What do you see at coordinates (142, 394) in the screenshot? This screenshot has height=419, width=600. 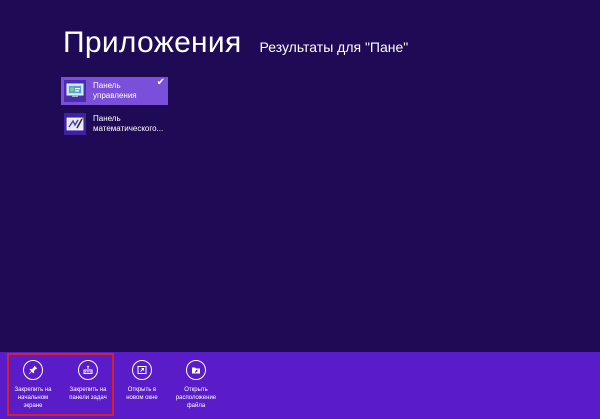 I see `cmd-label: Открыть в новом окне` at bounding box center [142, 394].